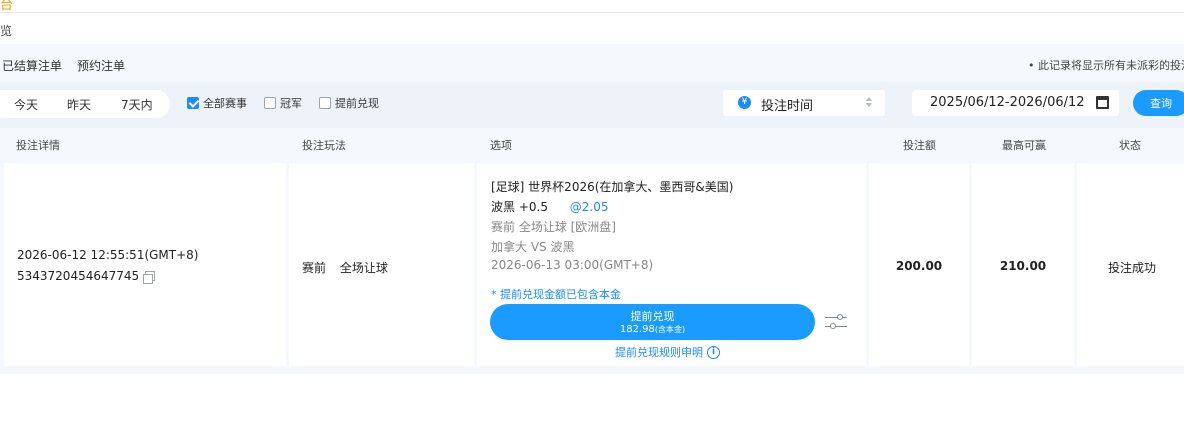 The image size is (1184, 439). I want to click on day-range-group: 今天 昨天 7天内, so click(85, 104).